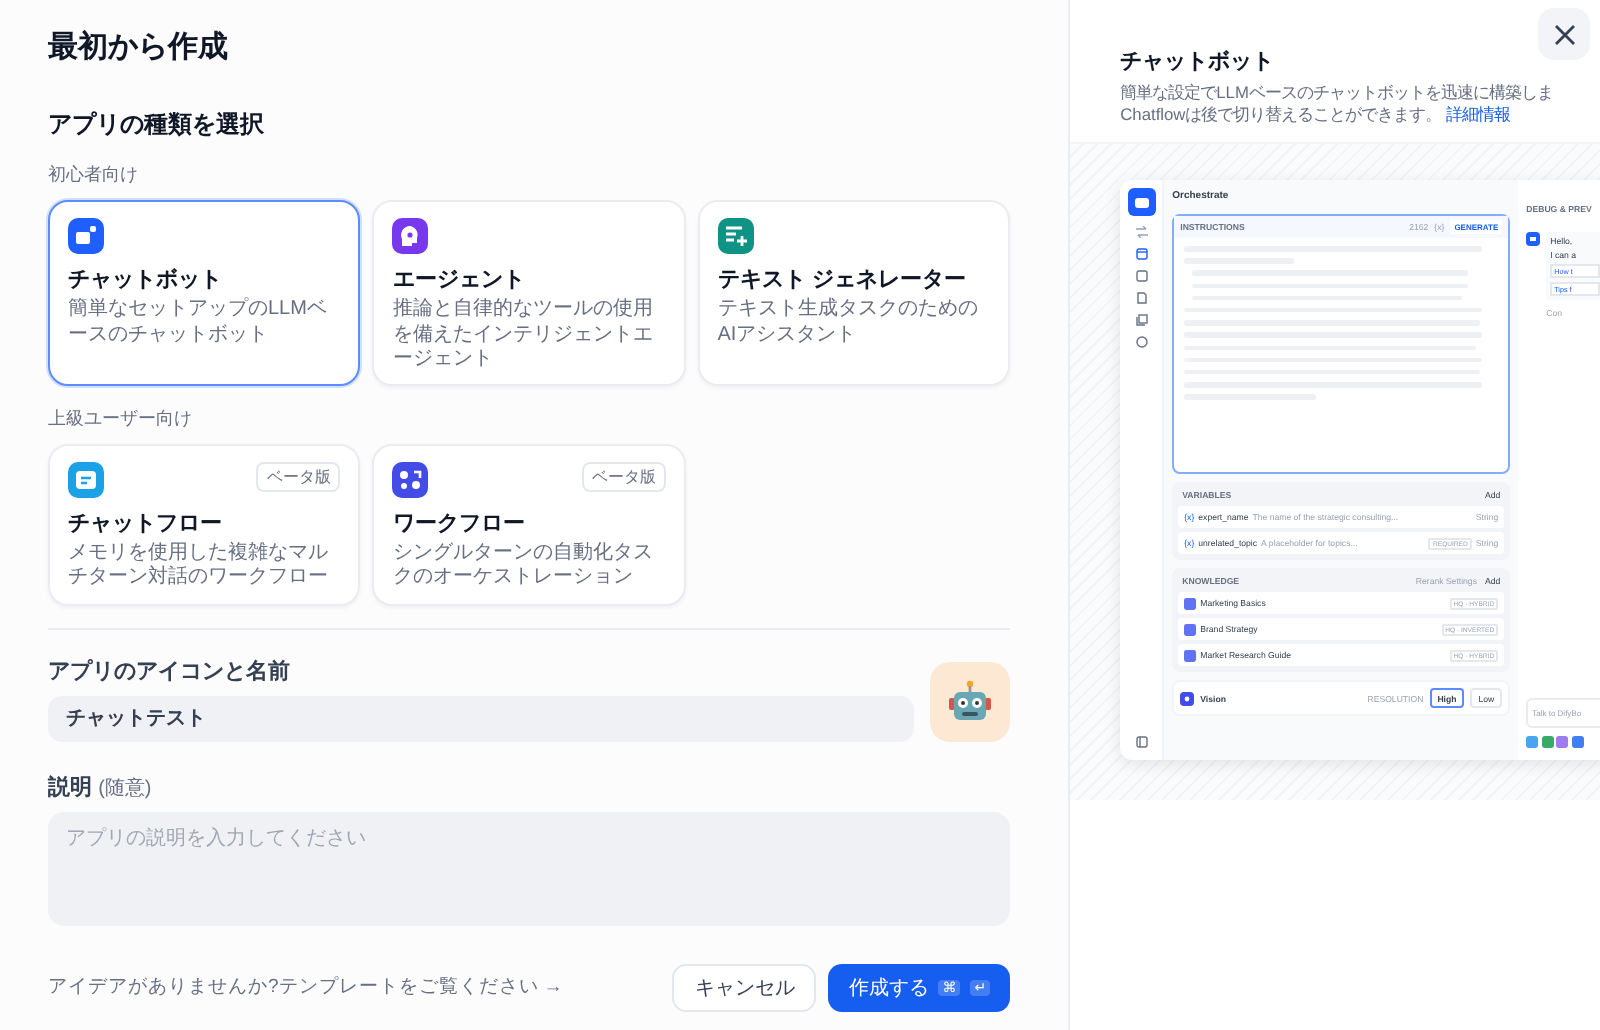 This screenshot has height=1030, width=1600. What do you see at coordinates (101, 787) in the screenshot?
I see `field-label: 説明 (随意)` at bounding box center [101, 787].